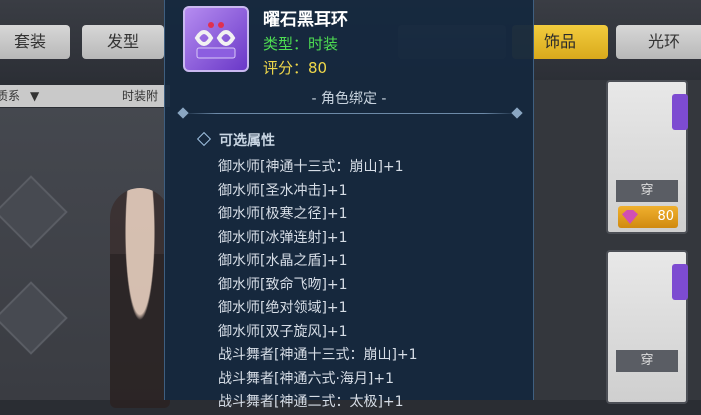  What do you see at coordinates (10, 96) in the screenshot?
I see `filter-left-label: 质系` at bounding box center [10, 96].